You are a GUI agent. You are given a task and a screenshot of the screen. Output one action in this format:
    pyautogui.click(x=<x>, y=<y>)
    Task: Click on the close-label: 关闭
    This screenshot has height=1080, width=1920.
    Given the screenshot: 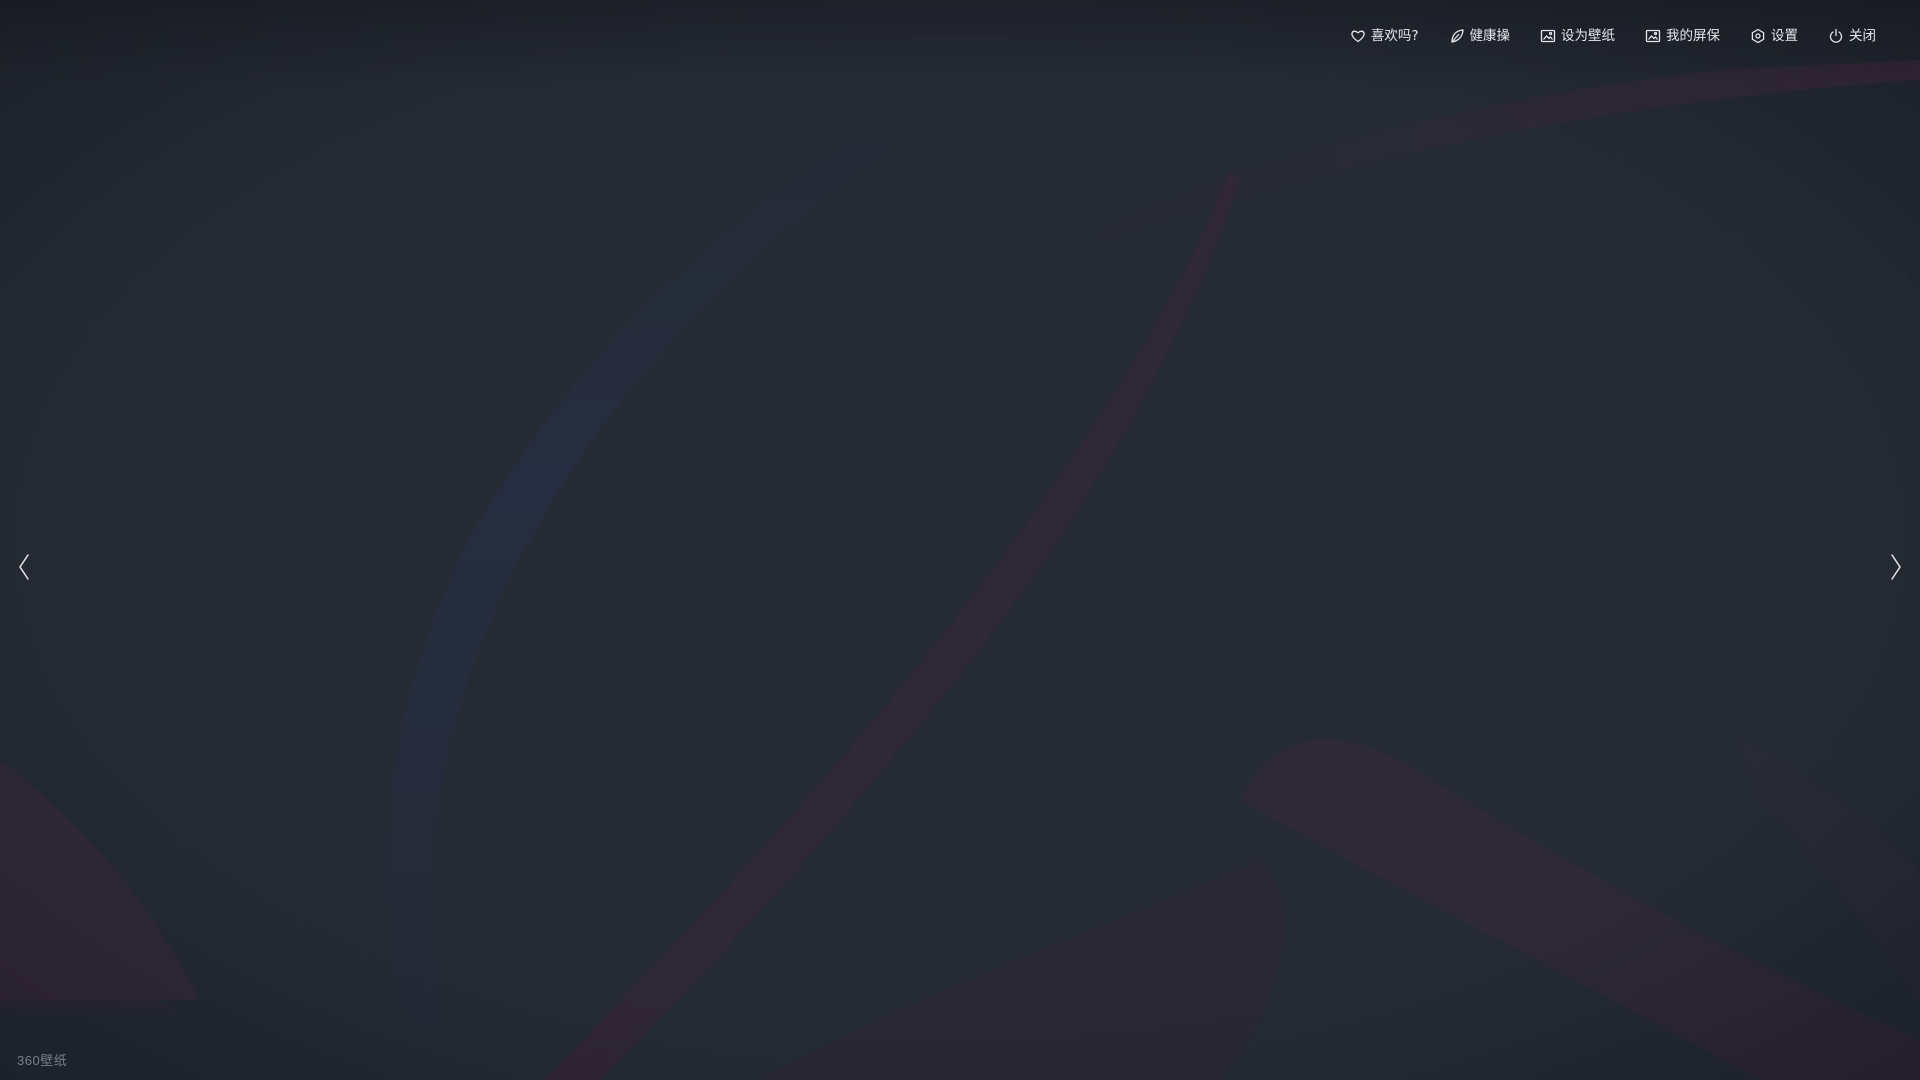 What is the action you would take?
    pyautogui.click(x=1862, y=36)
    